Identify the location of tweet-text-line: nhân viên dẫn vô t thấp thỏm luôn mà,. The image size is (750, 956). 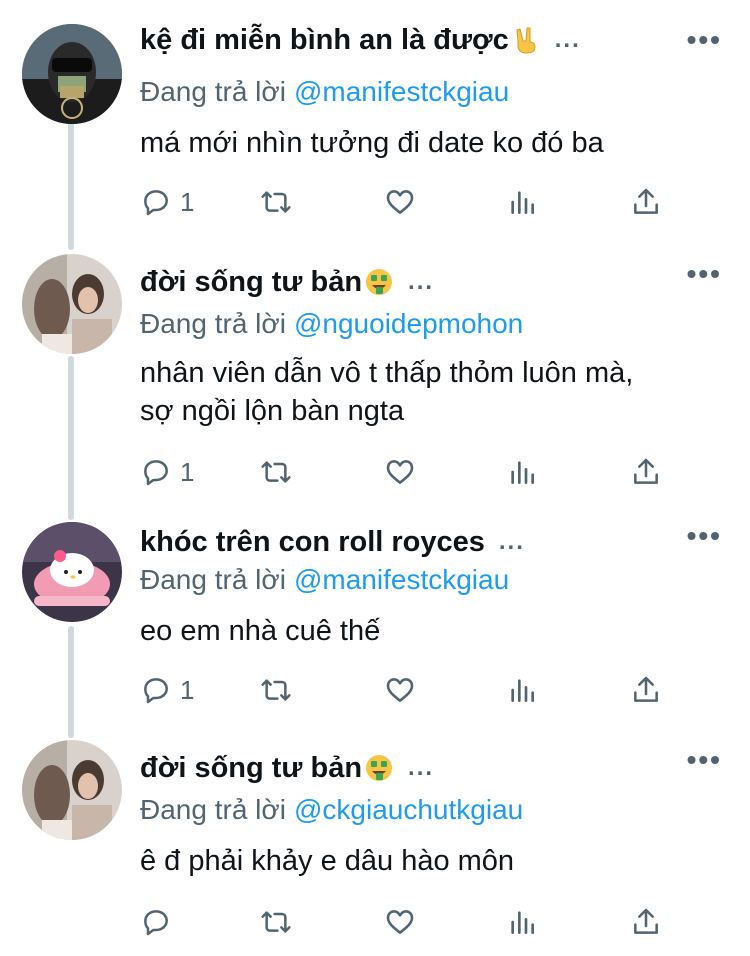
(387, 373).